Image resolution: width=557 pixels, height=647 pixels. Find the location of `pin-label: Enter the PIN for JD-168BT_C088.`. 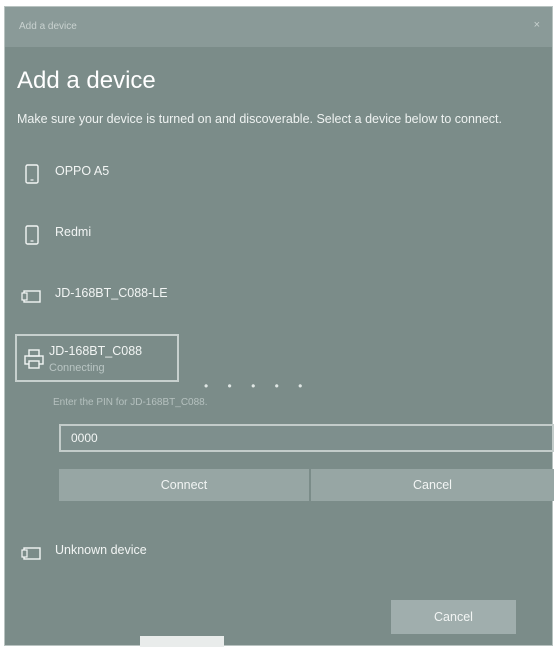

pin-label: Enter the PIN for JD-168BT_C088. is located at coordinates (130, 402).